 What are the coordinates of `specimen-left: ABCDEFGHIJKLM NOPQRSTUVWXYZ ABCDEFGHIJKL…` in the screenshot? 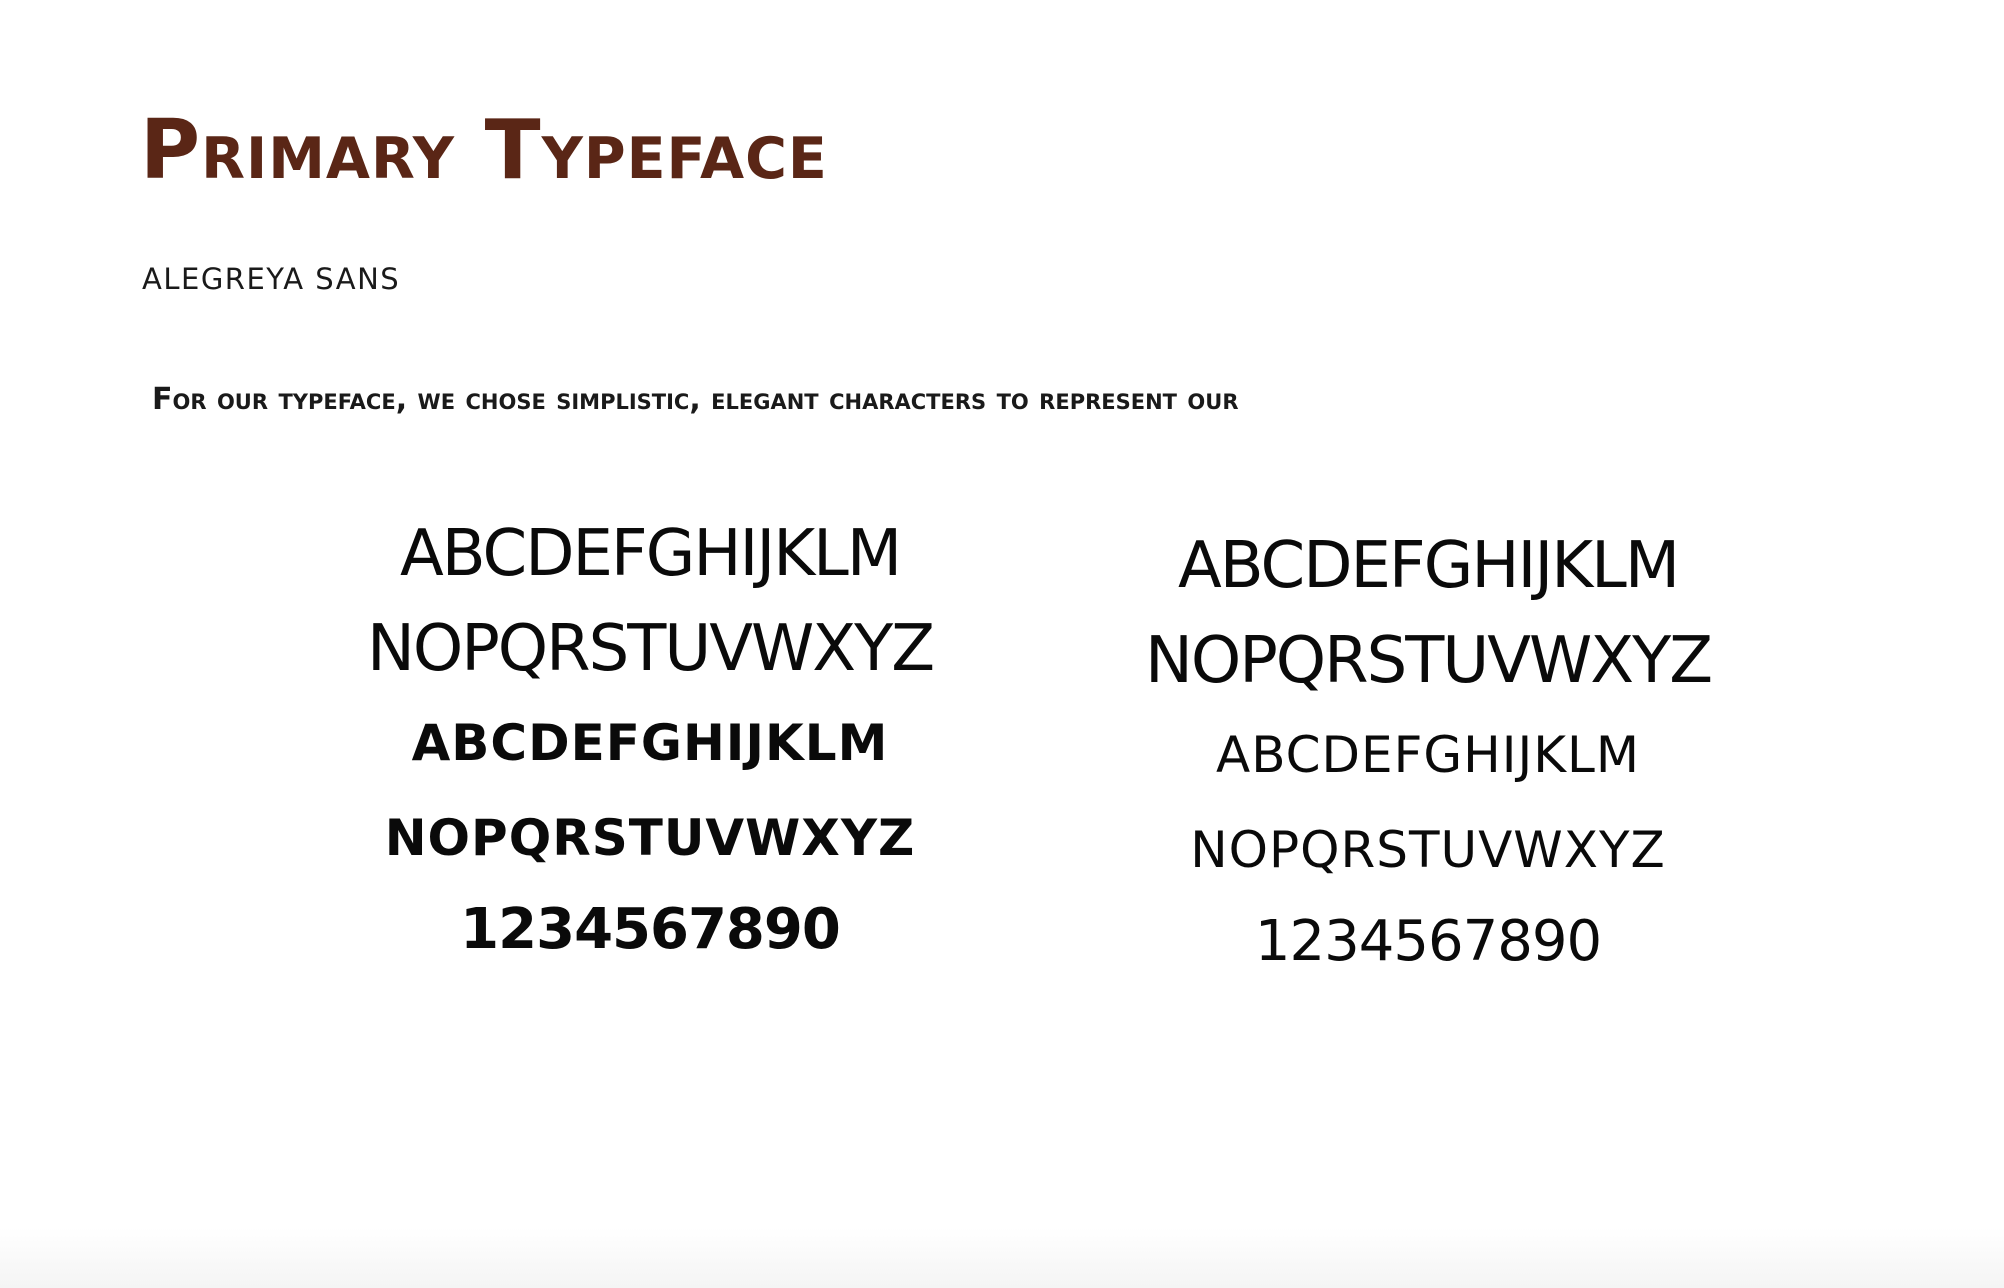 It's located at (650, 759).